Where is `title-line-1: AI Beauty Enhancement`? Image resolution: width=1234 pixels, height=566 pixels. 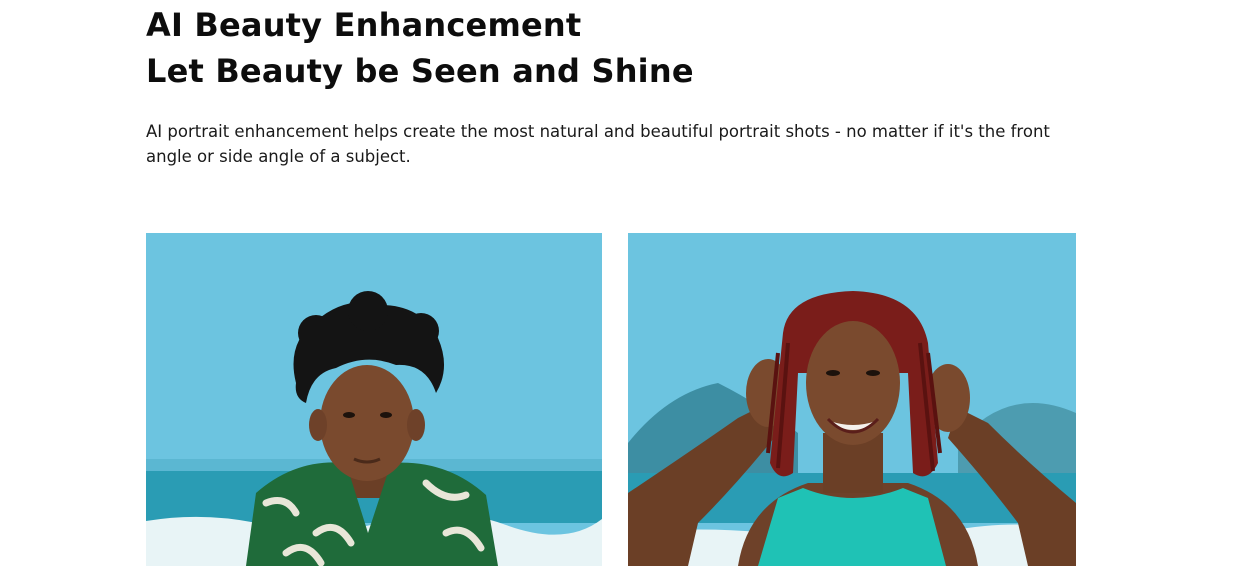
title-line-1: AI Beauty Enhancement is located at coordinates (364, 25).